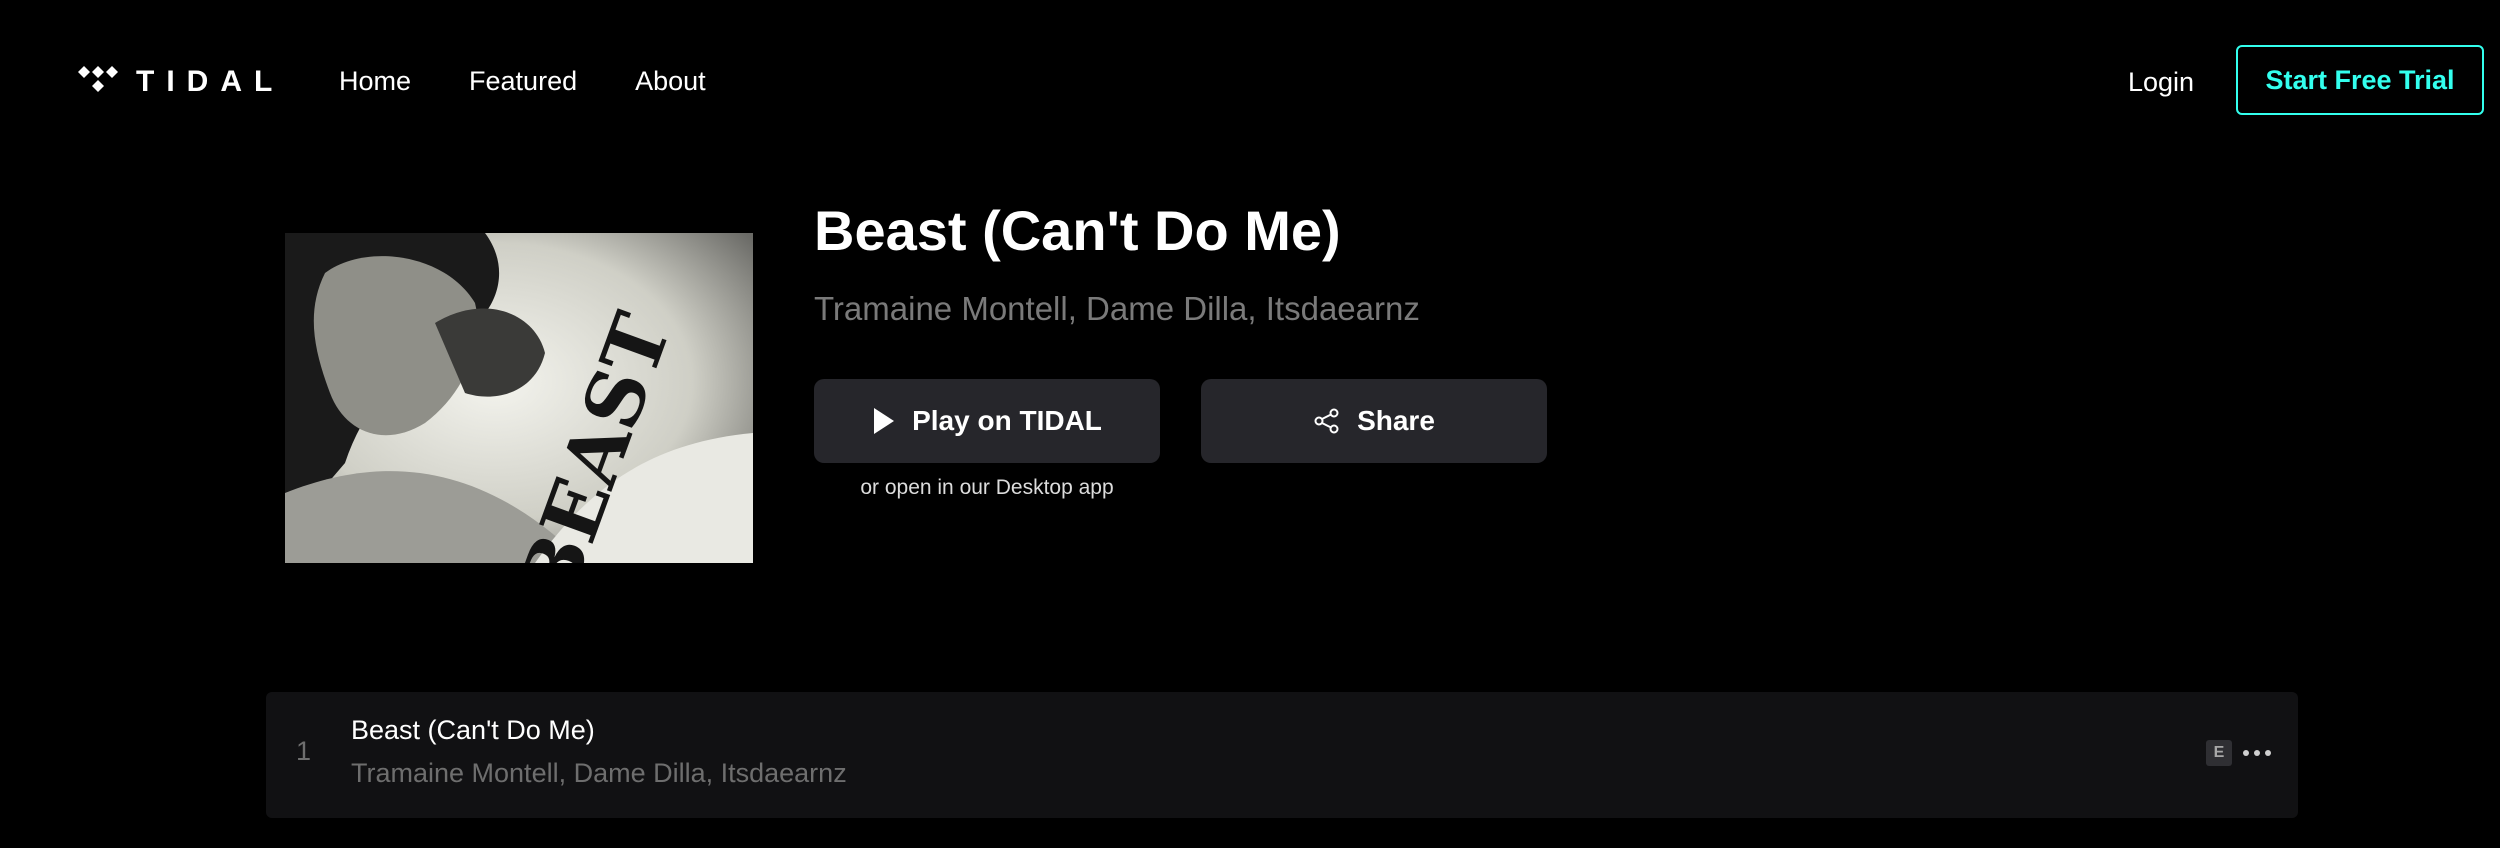 Image resolution: width=2500 pixels, height=848 pixels. Describe the element at coordinates (523, 81) in the screenshot. I see `nav-featured: Featured` at that location.